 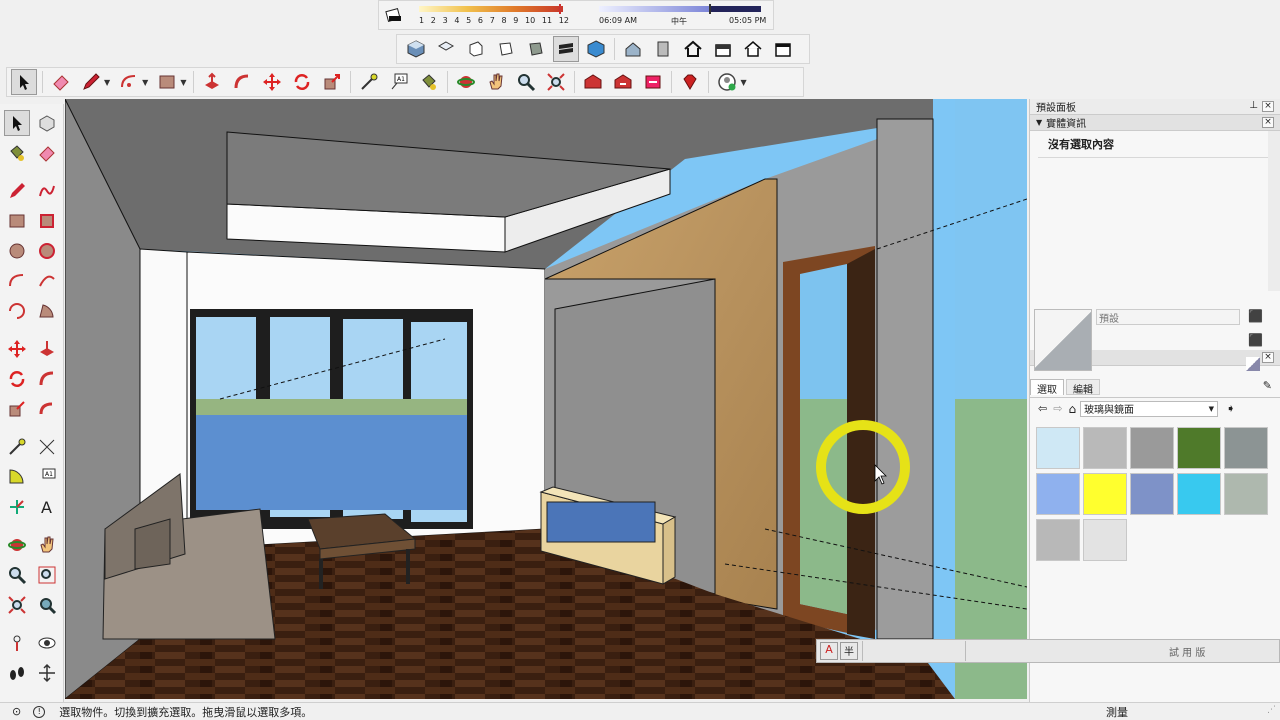 I want to click on line-tool-icon, so click(x=17, y=191).